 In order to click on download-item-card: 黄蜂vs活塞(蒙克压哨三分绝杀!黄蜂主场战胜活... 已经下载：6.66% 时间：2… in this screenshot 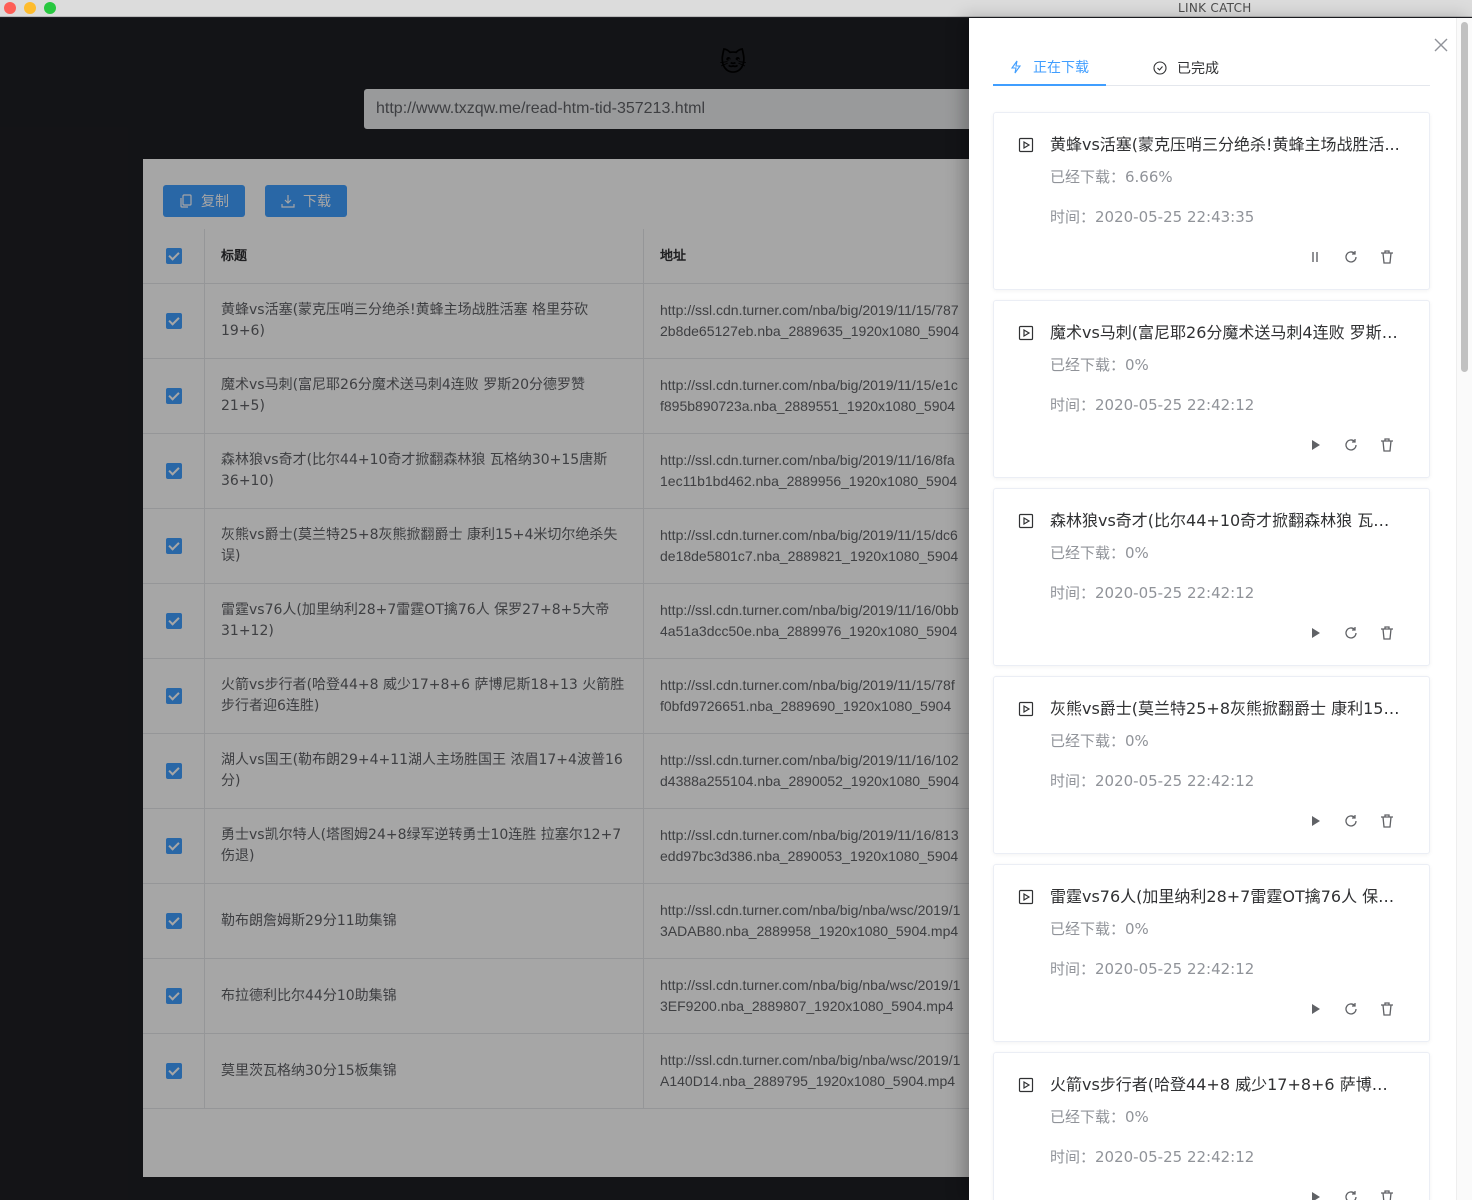, I will do `click(1211, 201)`.